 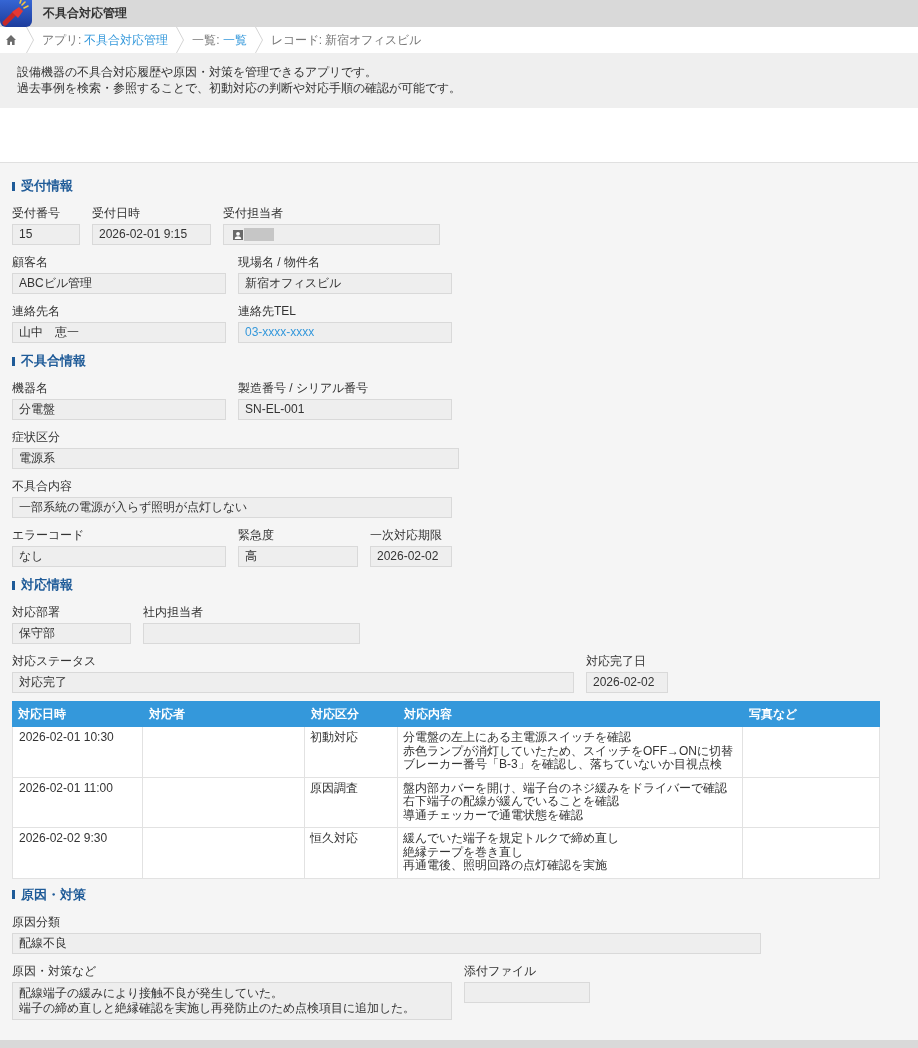 What do you see at coordinates (256, 535) in the screenshot?
I see `field-label: 緊急度` at bounding box center [256, 535].